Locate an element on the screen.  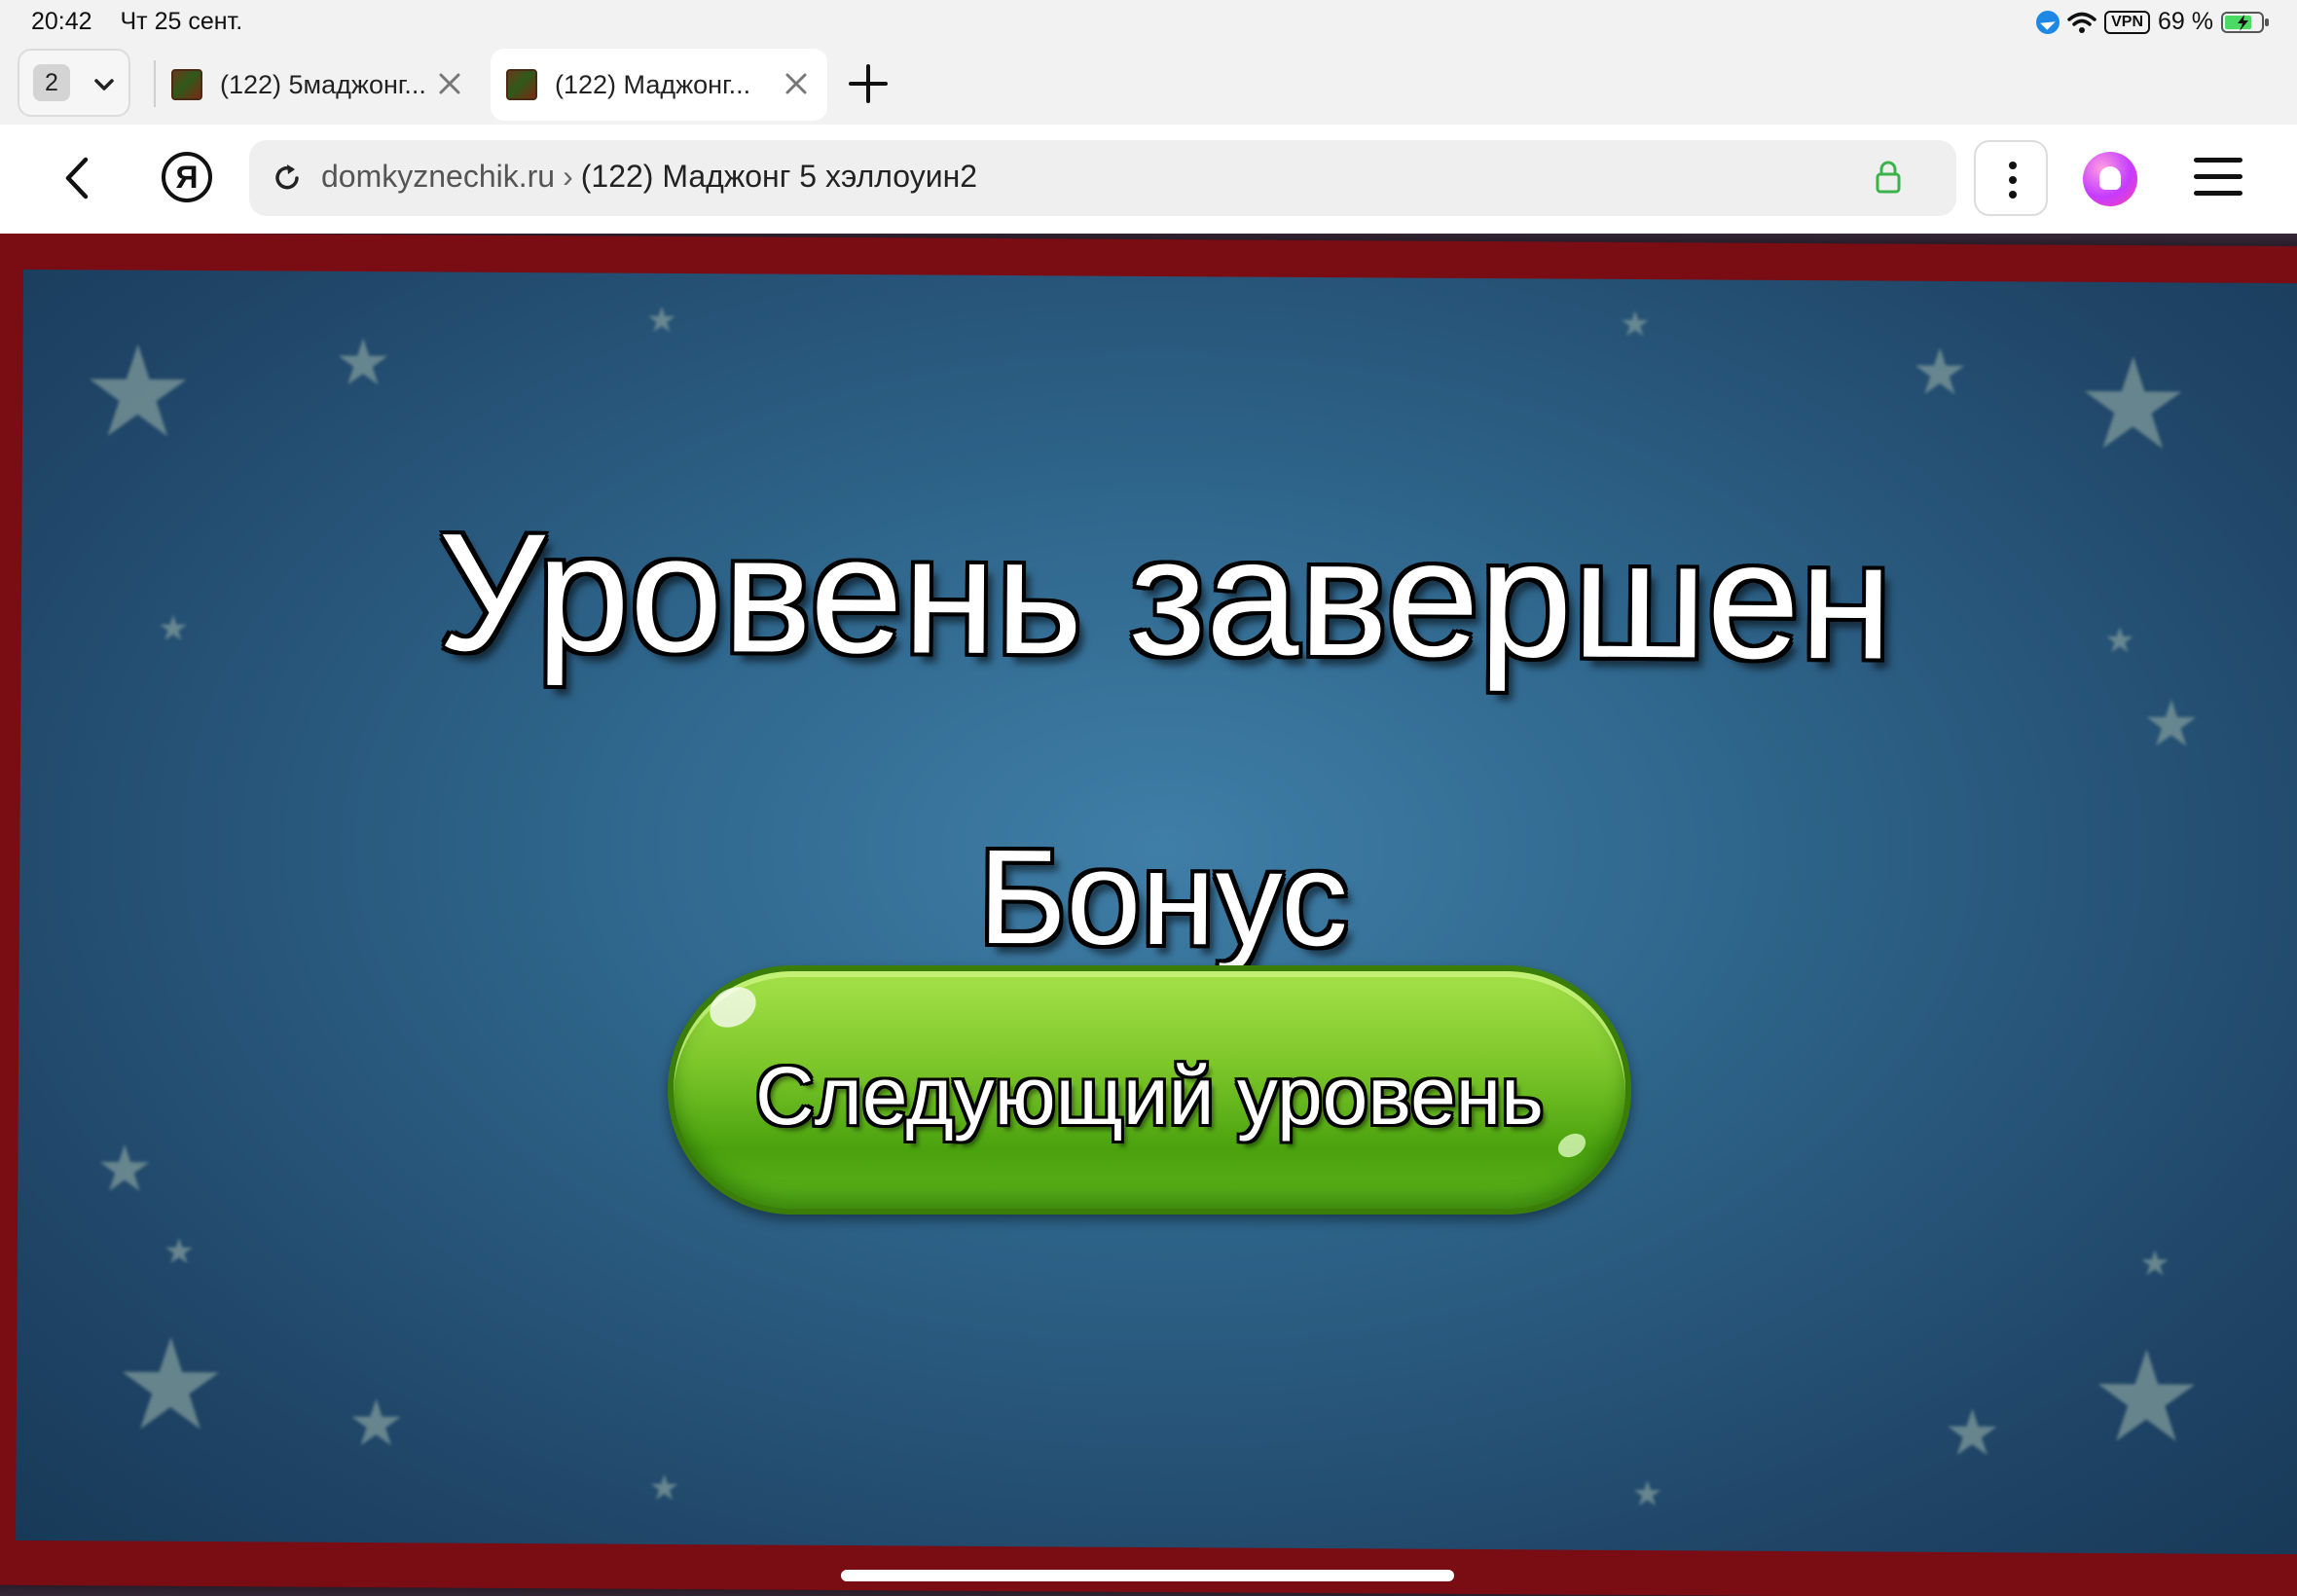
reload-icon is located at coordinates (287, 178).